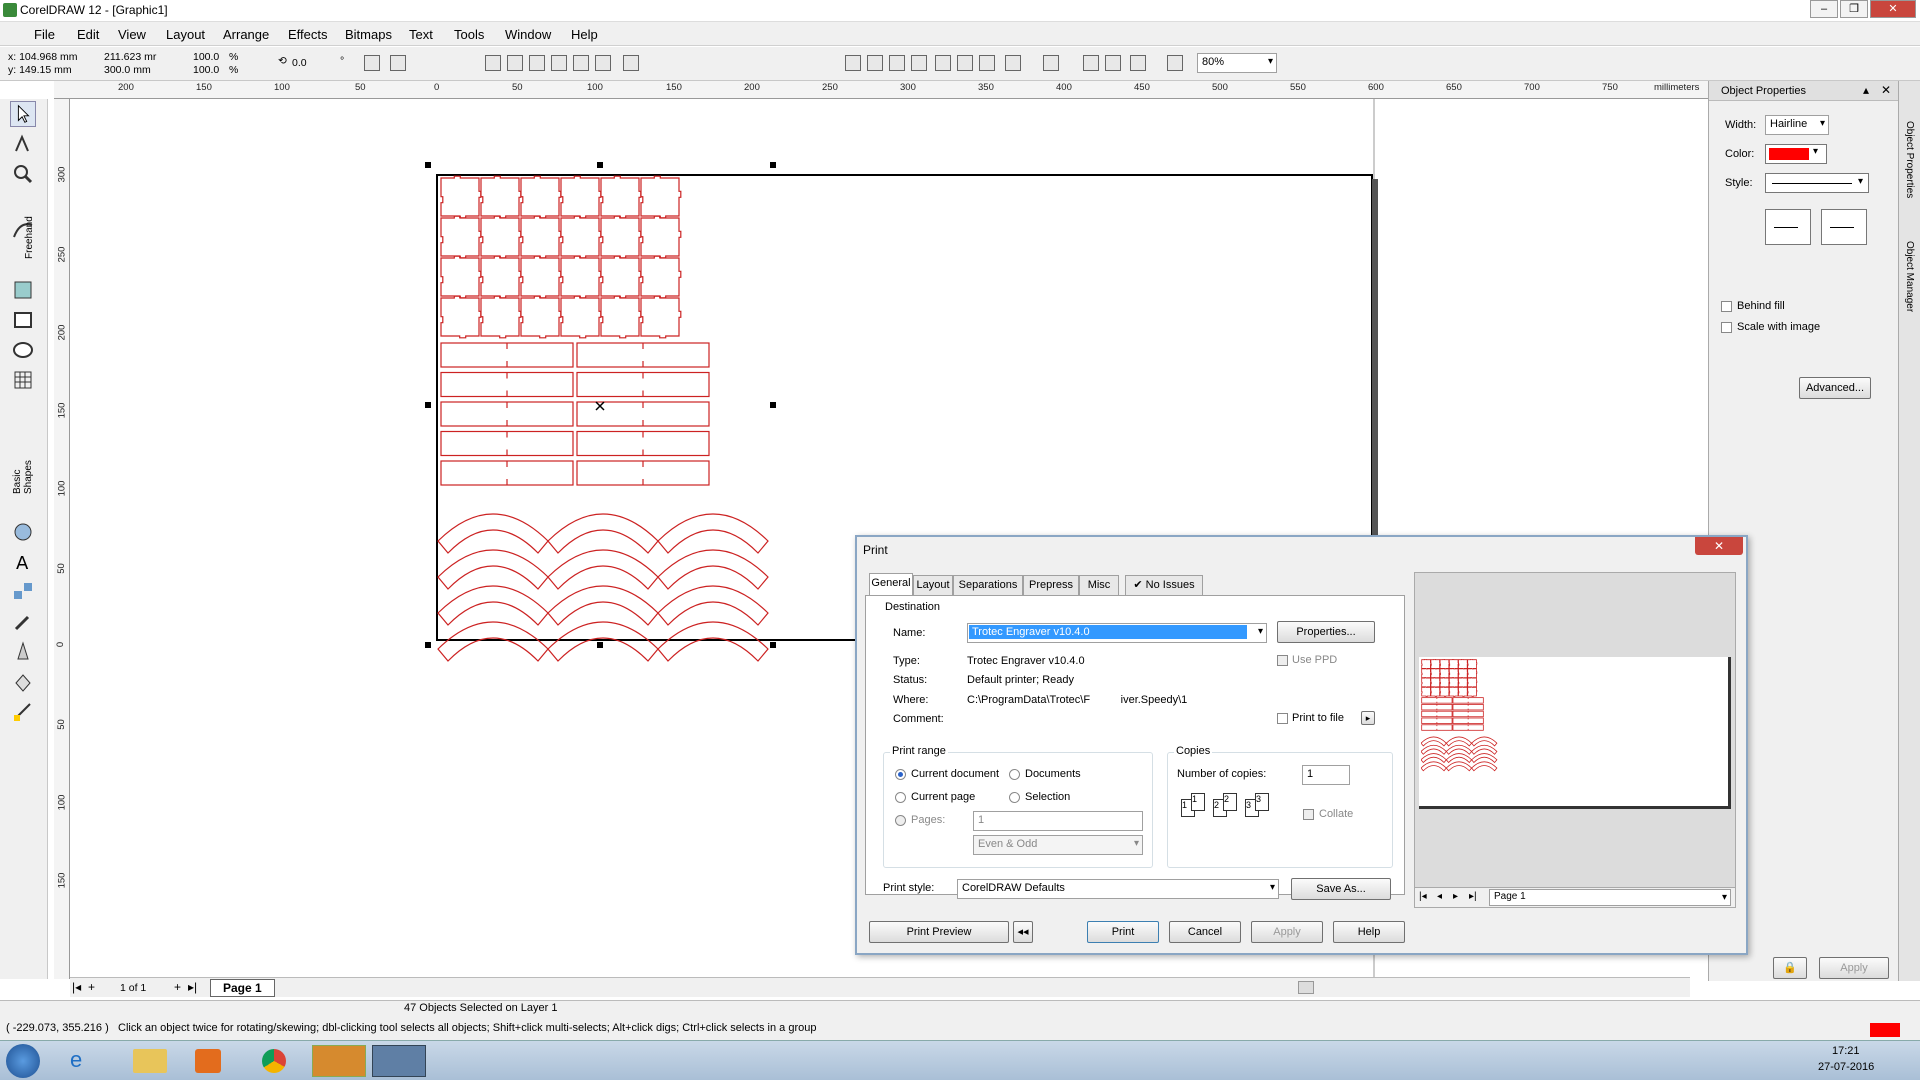  I want to click on selection-radio, so click(1014, 797).